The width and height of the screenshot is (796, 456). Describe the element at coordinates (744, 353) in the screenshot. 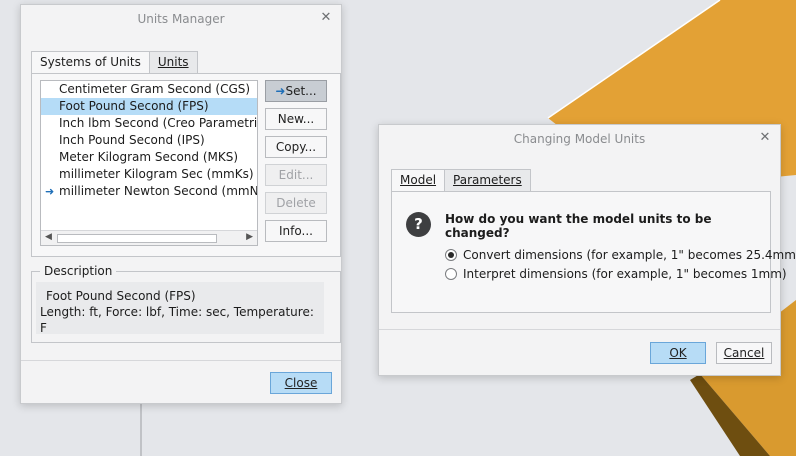

I see `cancel-button: Cancel` at that location.